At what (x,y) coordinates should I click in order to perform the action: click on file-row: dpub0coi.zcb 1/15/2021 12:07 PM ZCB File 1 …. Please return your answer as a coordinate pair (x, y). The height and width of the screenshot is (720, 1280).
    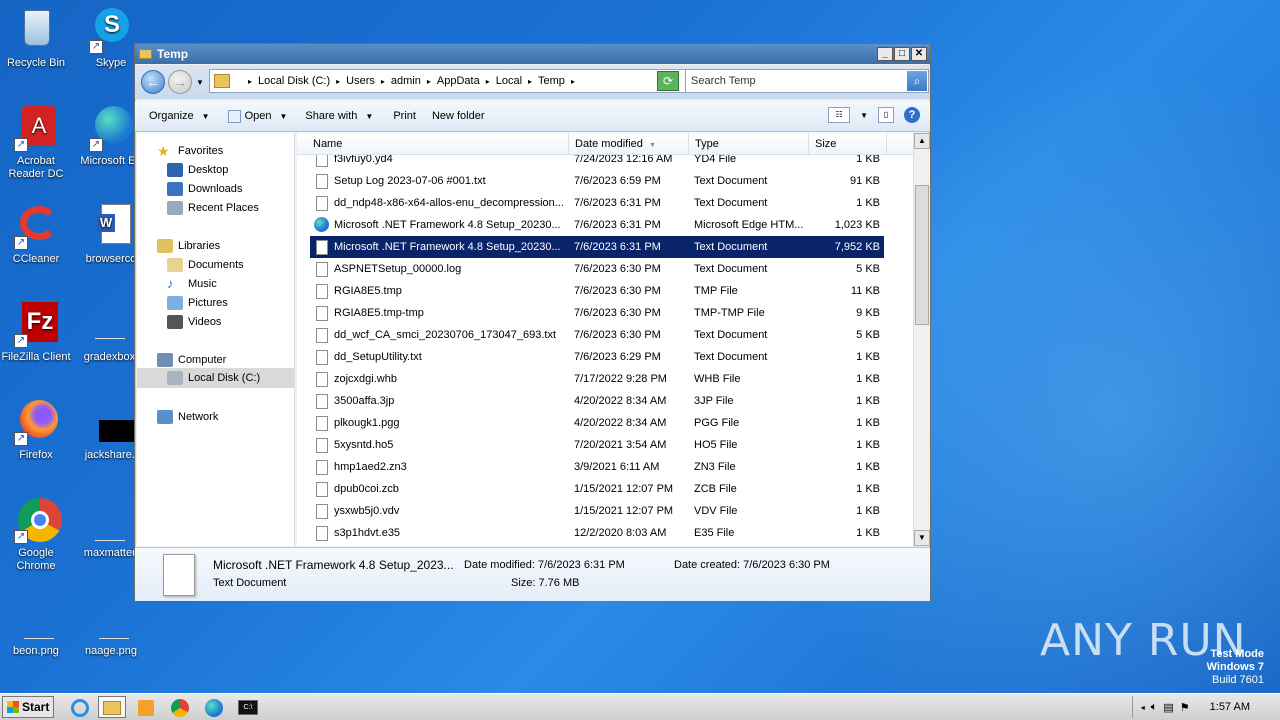
    Looking at the image, I should click on (597, 489).